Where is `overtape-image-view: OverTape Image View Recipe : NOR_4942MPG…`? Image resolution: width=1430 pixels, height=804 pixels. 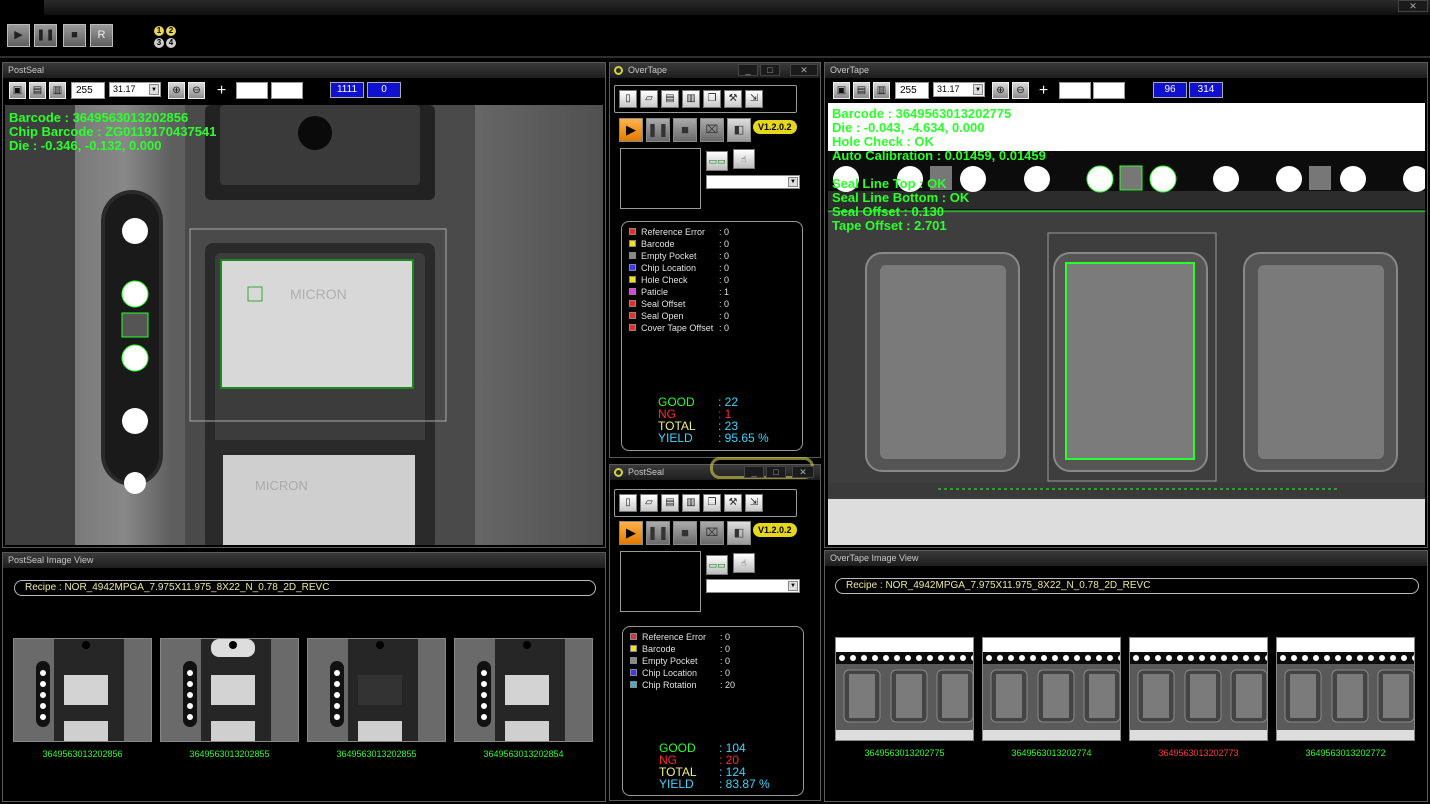
overtape-image-view: OverTape Image View Recipe : NOR_4942MPG… is located at coordinates (1126, 676).